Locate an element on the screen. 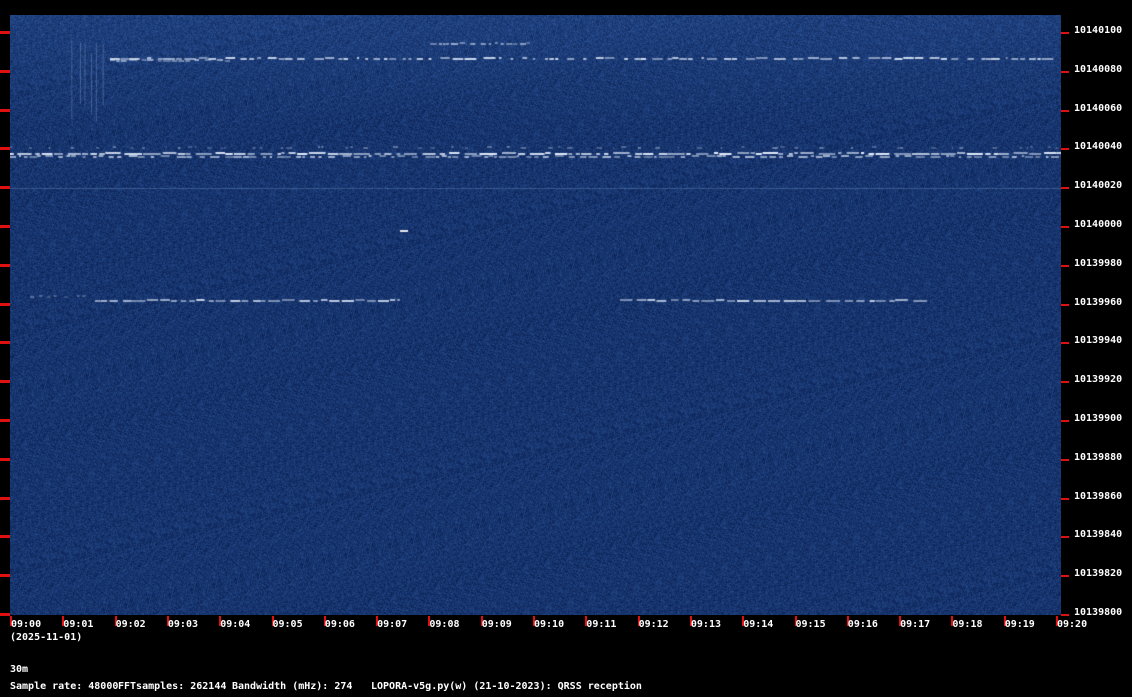 This screenshot has width=1132, height=697. x-tick-label: 09:16 is located at coordinates (862, 624).